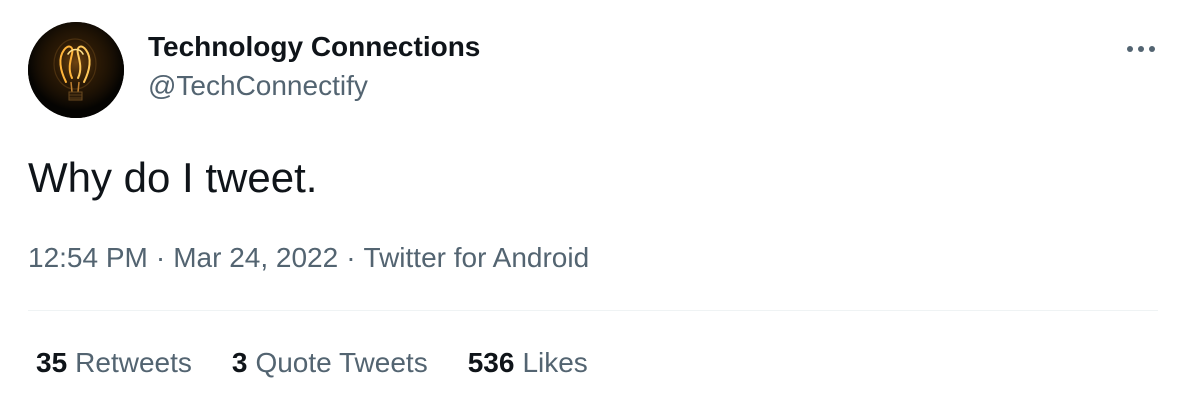 The height and width of the screenshot is (416, 1182). What do you see at coordinates (88, 257) in the screenshot?
I see `tweet-time: 12:54 PM` at bounding box center [88, 257].